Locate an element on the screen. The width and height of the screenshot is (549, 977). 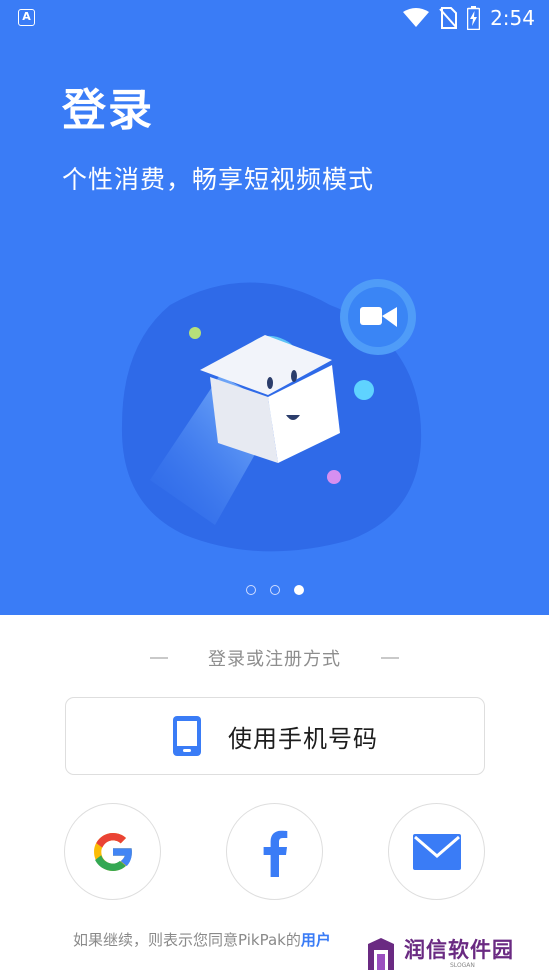
accent-dot-pink is located at coordinates (334, 477).